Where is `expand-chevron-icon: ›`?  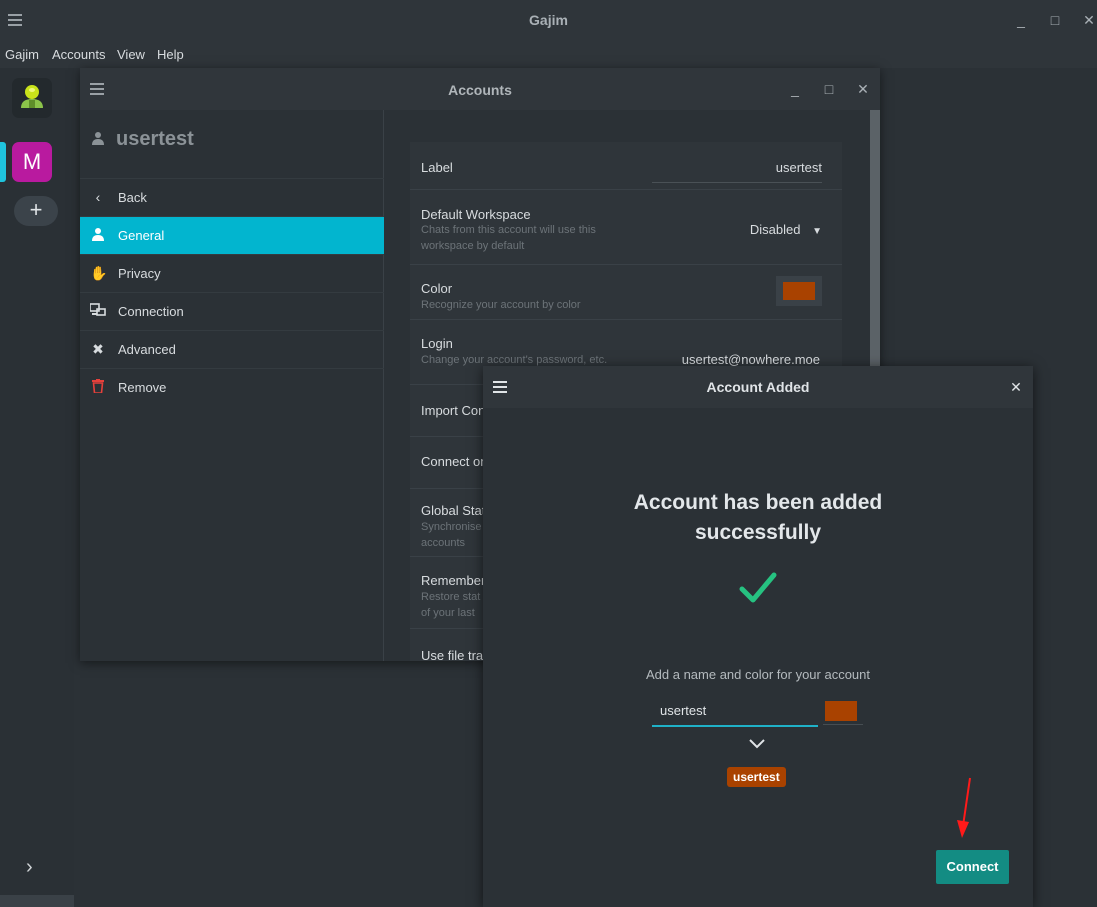 expand-chevron-icon: › is located at coordinates (29, 867).